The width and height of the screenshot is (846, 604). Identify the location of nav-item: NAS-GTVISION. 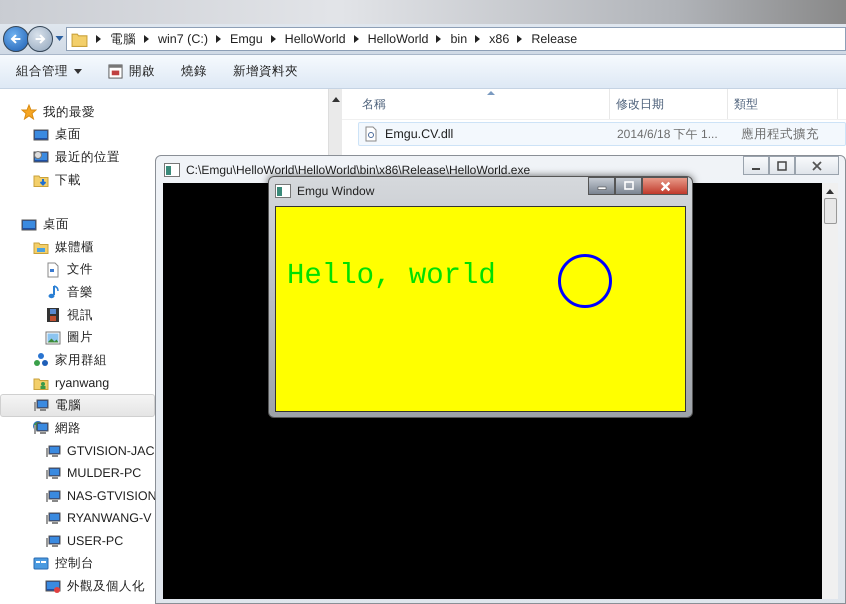
(77, 496).